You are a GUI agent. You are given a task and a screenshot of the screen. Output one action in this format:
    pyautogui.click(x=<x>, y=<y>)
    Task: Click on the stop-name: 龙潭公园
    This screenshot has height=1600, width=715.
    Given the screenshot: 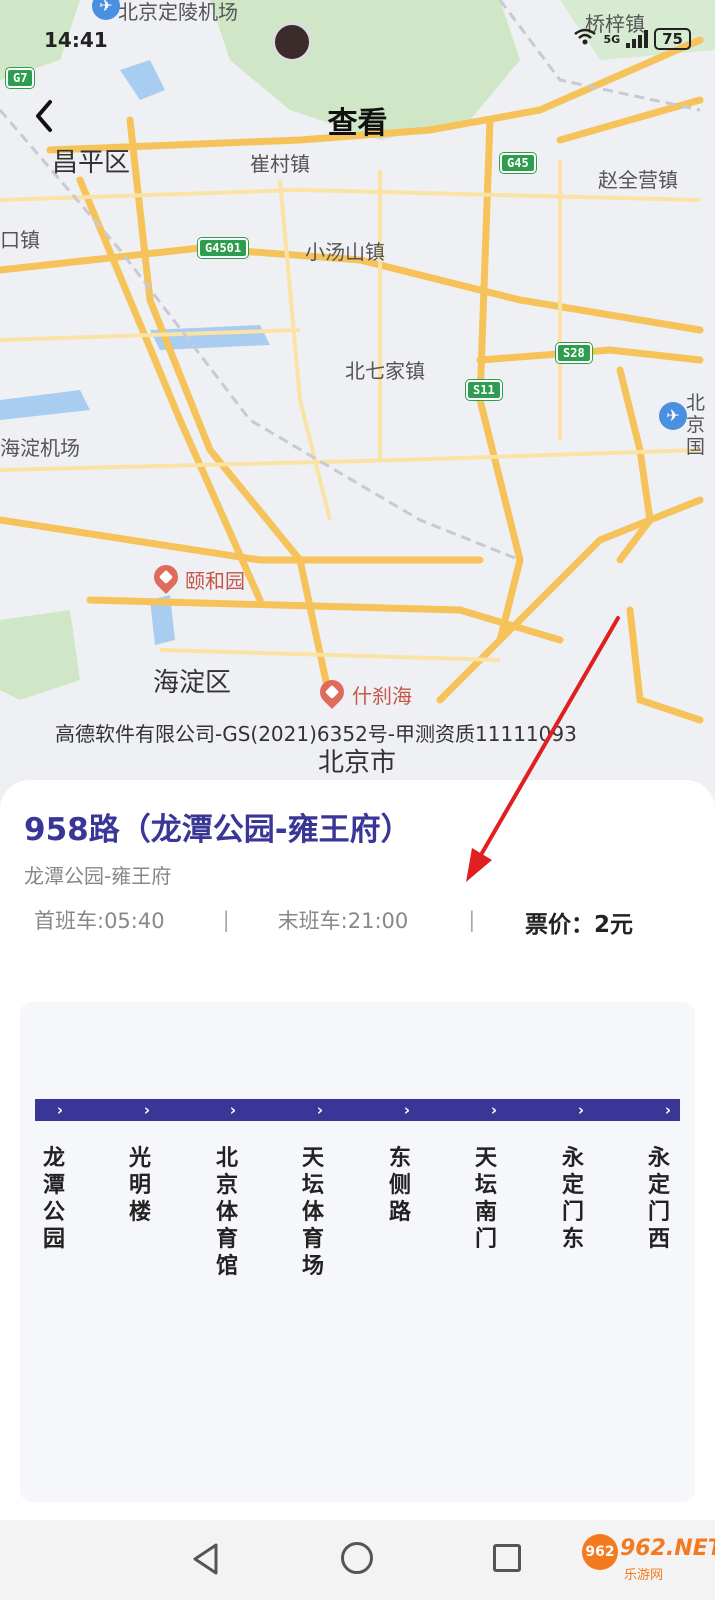 What is the action you would take?
    pyautogui.click(x=54, y=1199)
    